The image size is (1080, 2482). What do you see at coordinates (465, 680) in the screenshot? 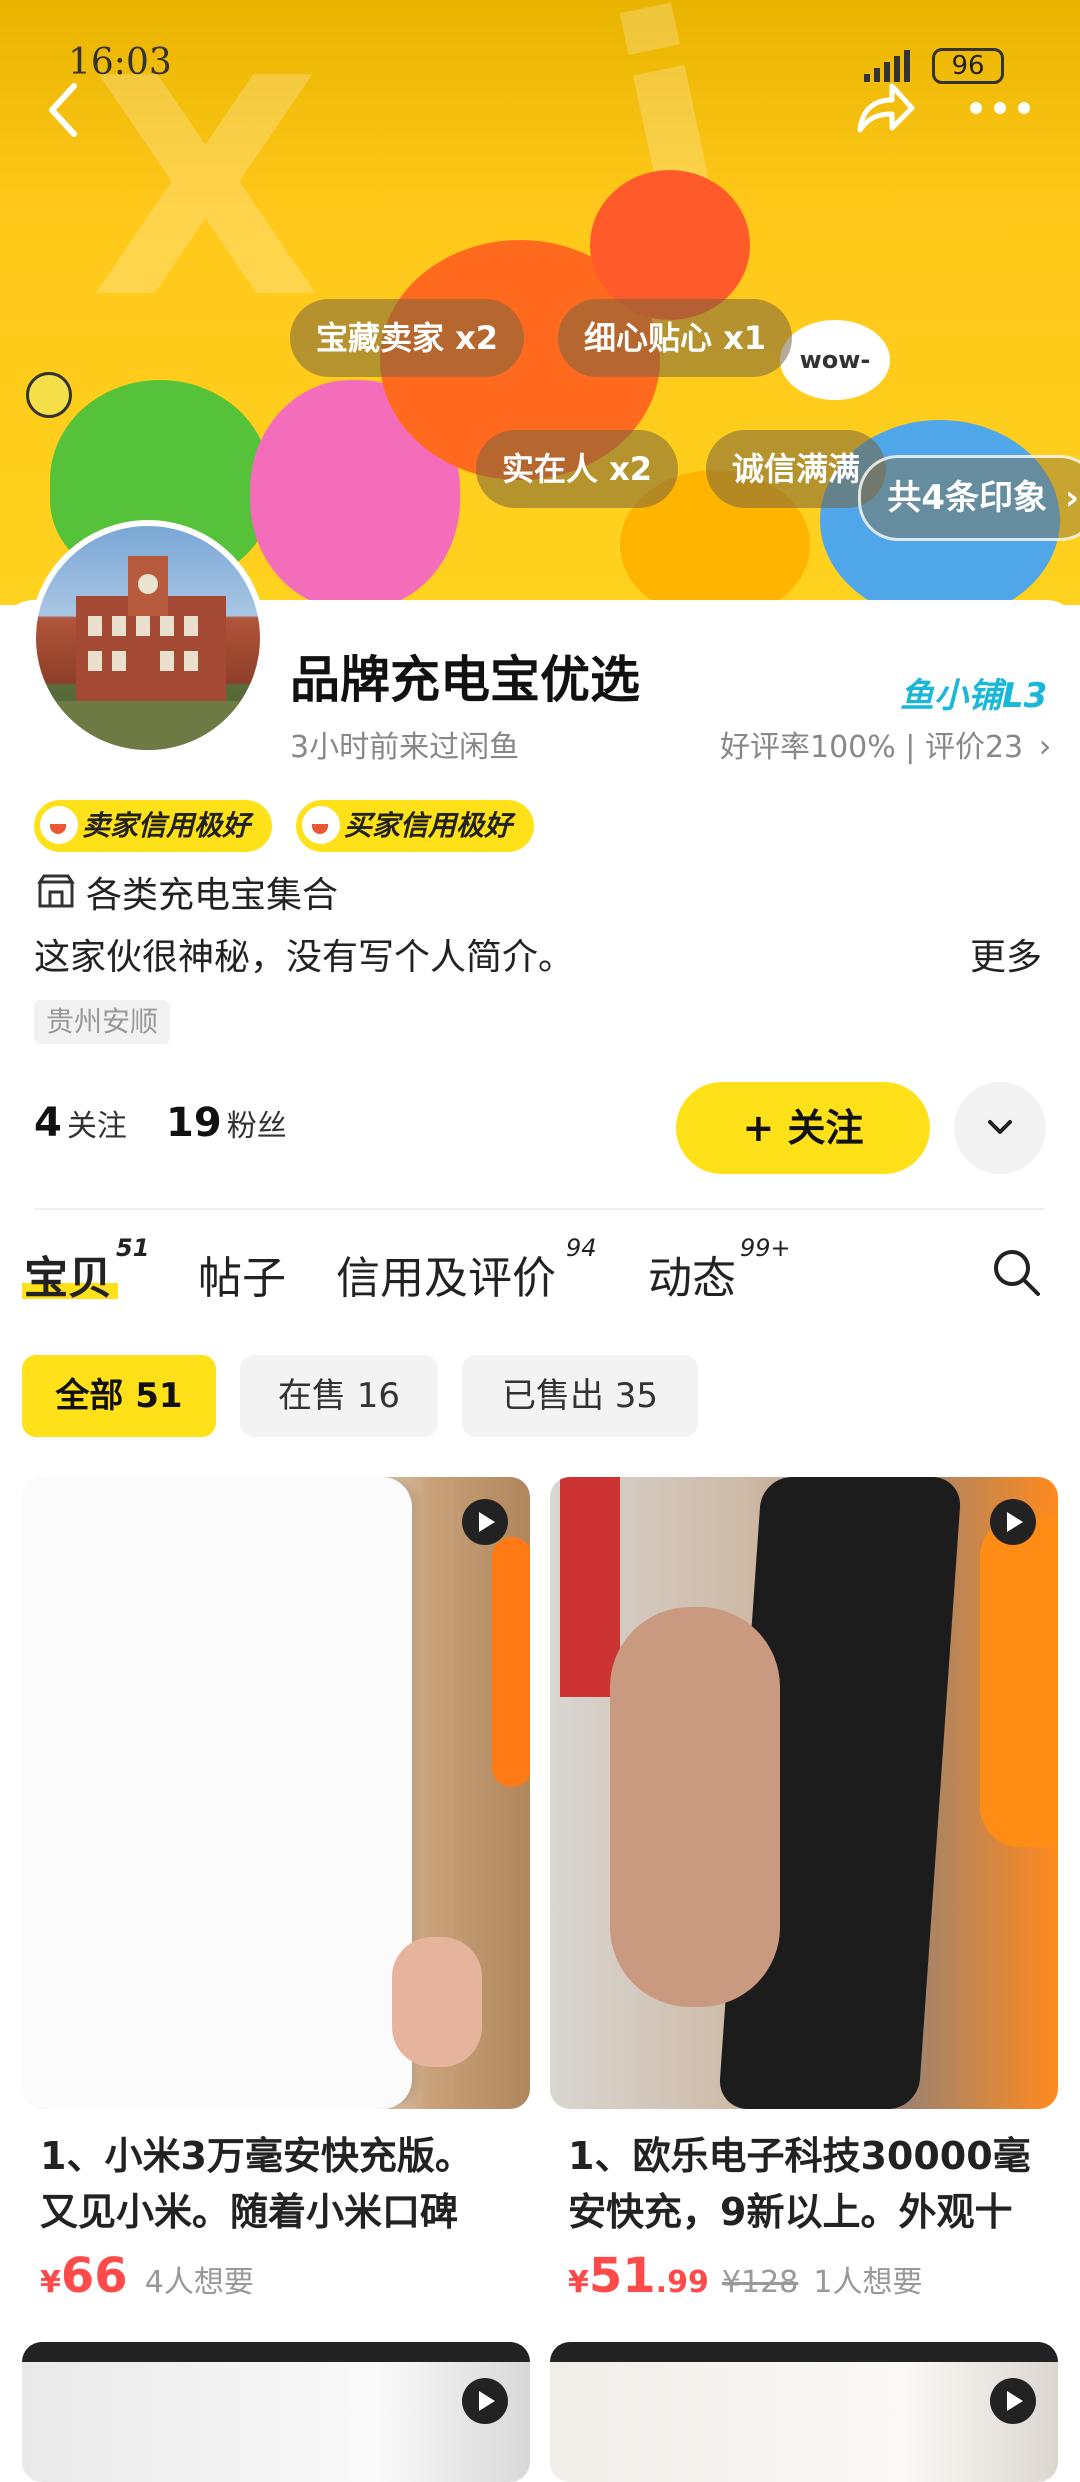
I see `shop-name: 品牌充电宝优选` at bounding box center [465, 680].